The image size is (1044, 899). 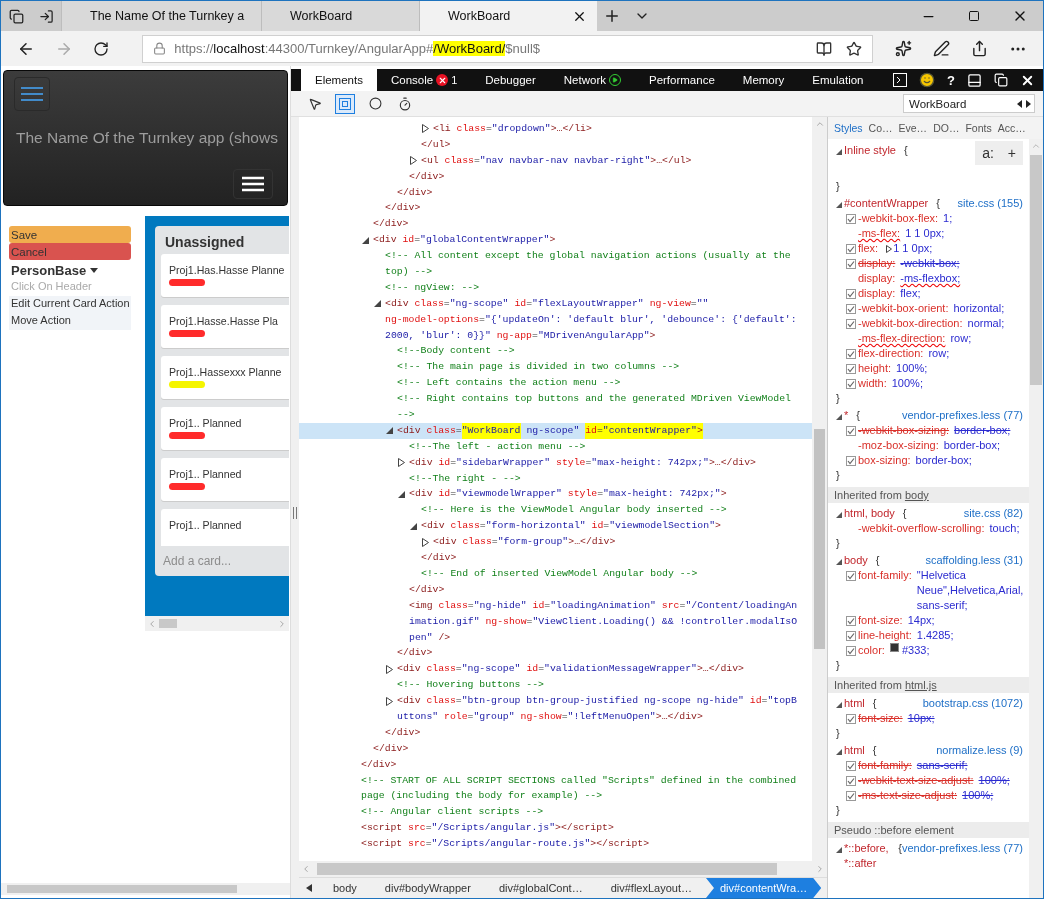 I want to click on dom-node: <div class="btn-group btn-group-justified ng-scope ng-hide" id="topB uttons" role="group" ng-show="!leftMenuOpen">…</div>, so click(x=555, y=709).